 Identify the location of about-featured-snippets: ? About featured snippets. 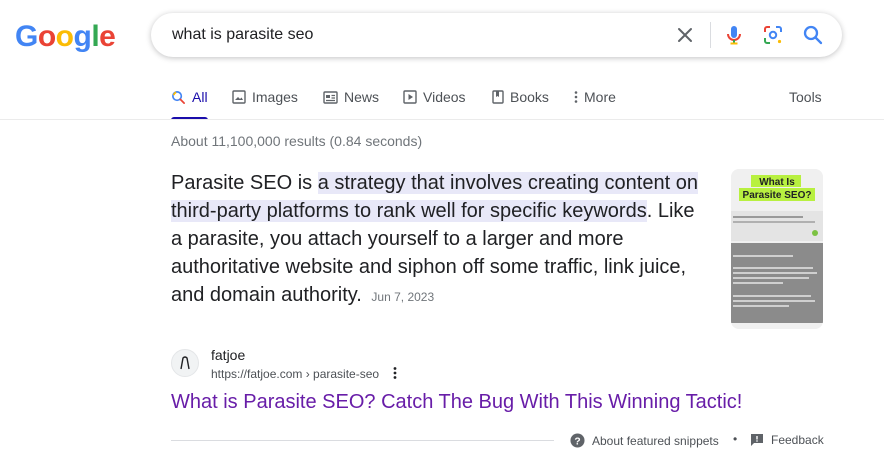
(644, 440).